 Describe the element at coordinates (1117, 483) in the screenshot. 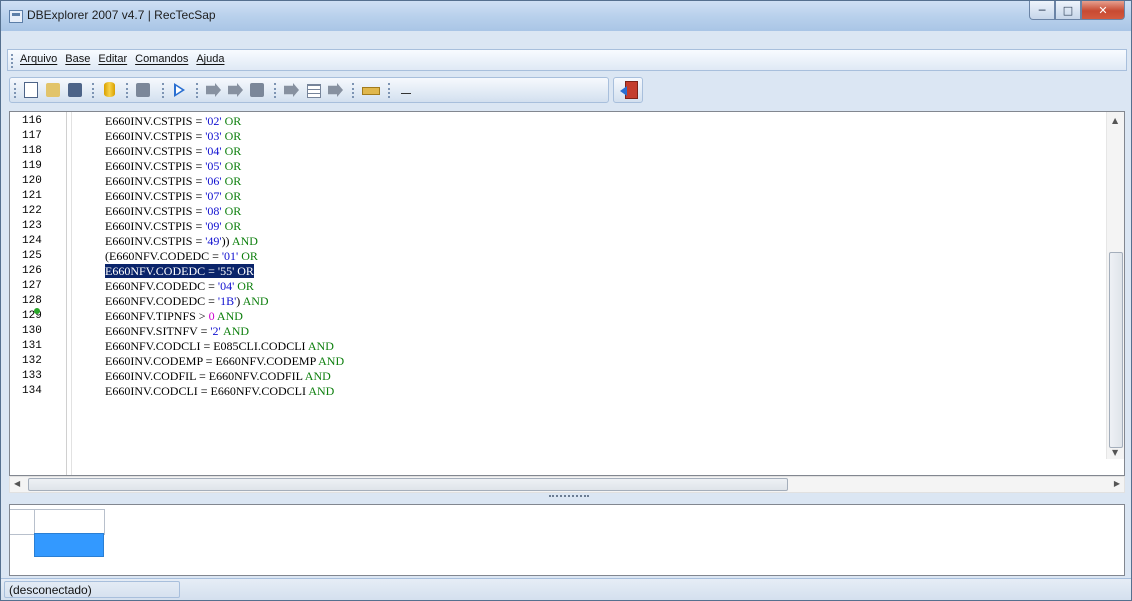

I see `scroll-right-icon: ▶` at that location.